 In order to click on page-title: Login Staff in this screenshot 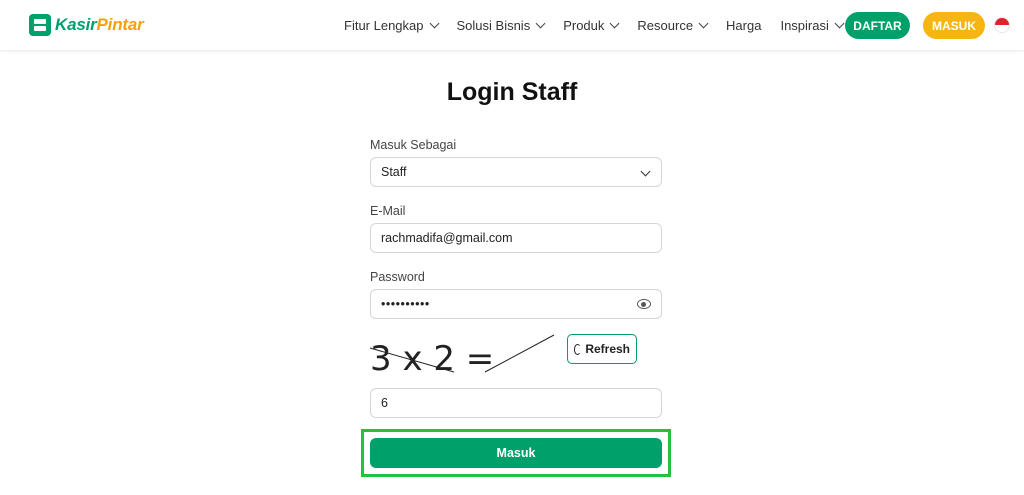, I will do `click(512, 92)`.